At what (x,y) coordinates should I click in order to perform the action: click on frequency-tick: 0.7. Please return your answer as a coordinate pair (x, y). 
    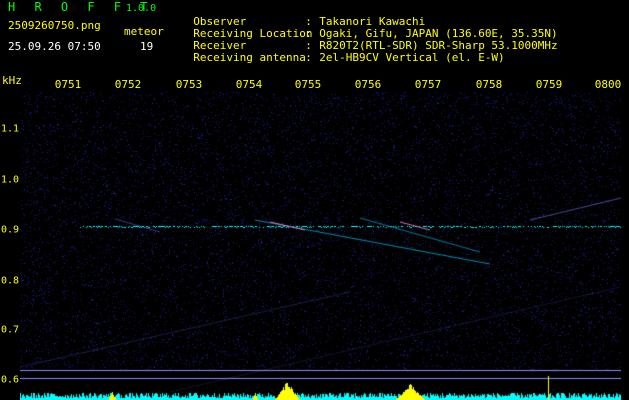
    Looking at the image, I should click on (10, 330).